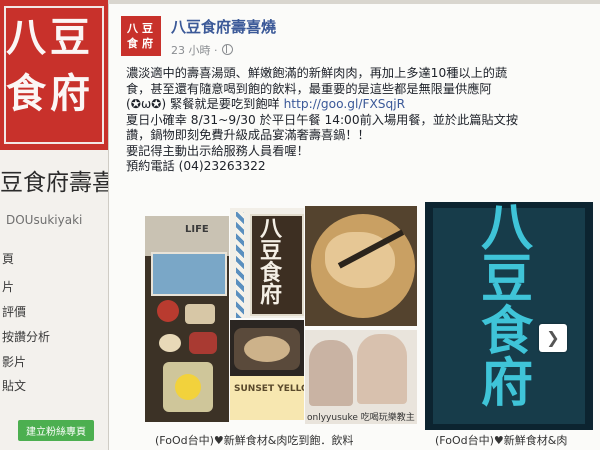 The width and height of the screenshot is (600, 450). What do you see at coordinates (317, 73) in the screenshot?
I see `post-line-1: 濃淡適中的壽喜湯頭、鮮嫩飽滿的新鮮肉肉，再加上多達10種以上的蔬` at bounding box center [317, 73].